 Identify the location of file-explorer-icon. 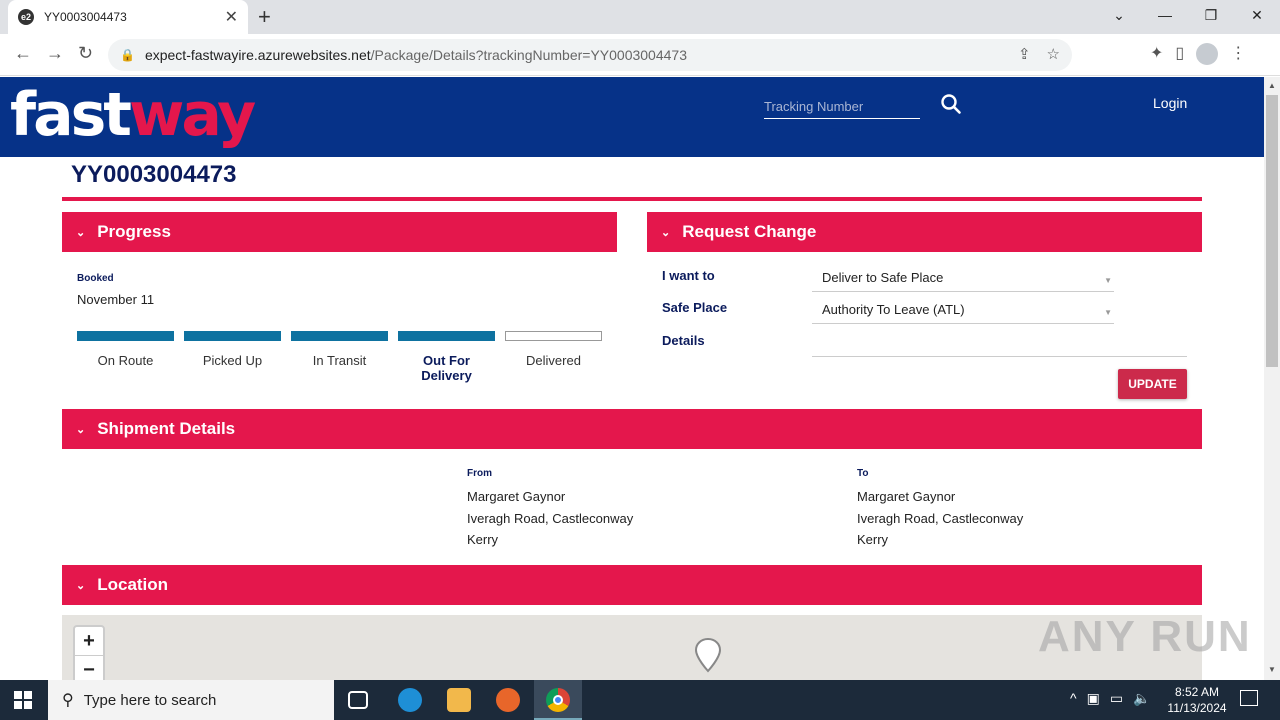
(459, 700).